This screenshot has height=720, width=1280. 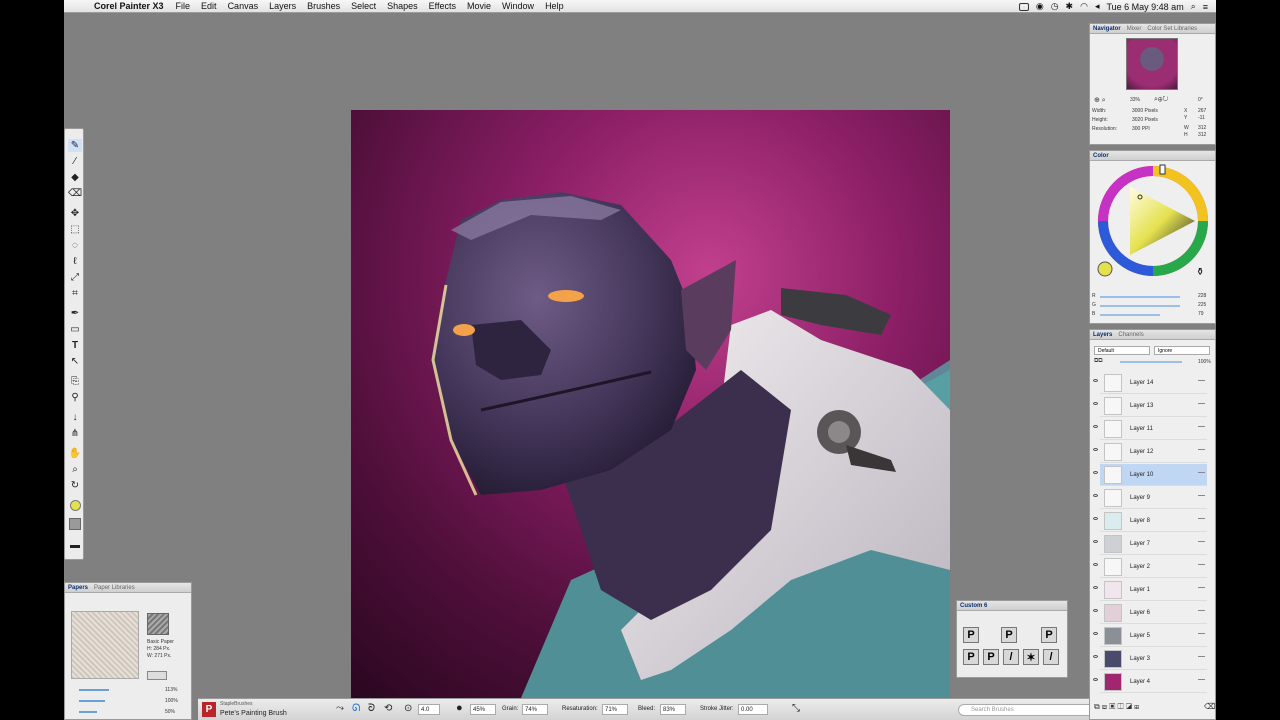 I want to click on lasso-icon: ℓ, so click(x=75, y=261).